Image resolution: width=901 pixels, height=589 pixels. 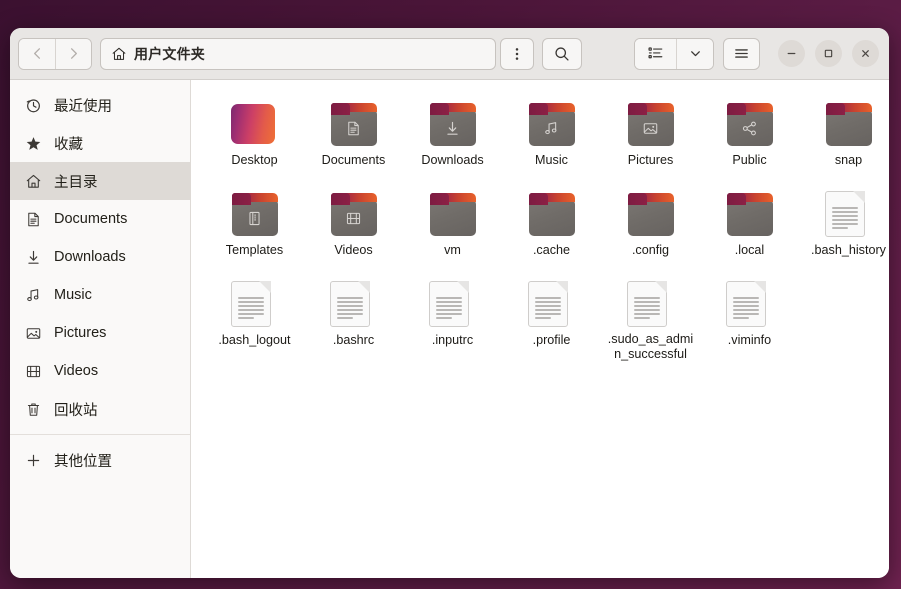 What do you see at coordinates (100, 371) in the screenshot?
I see `sidebar-item-videos: Videos` at bounding box center [100, 371].